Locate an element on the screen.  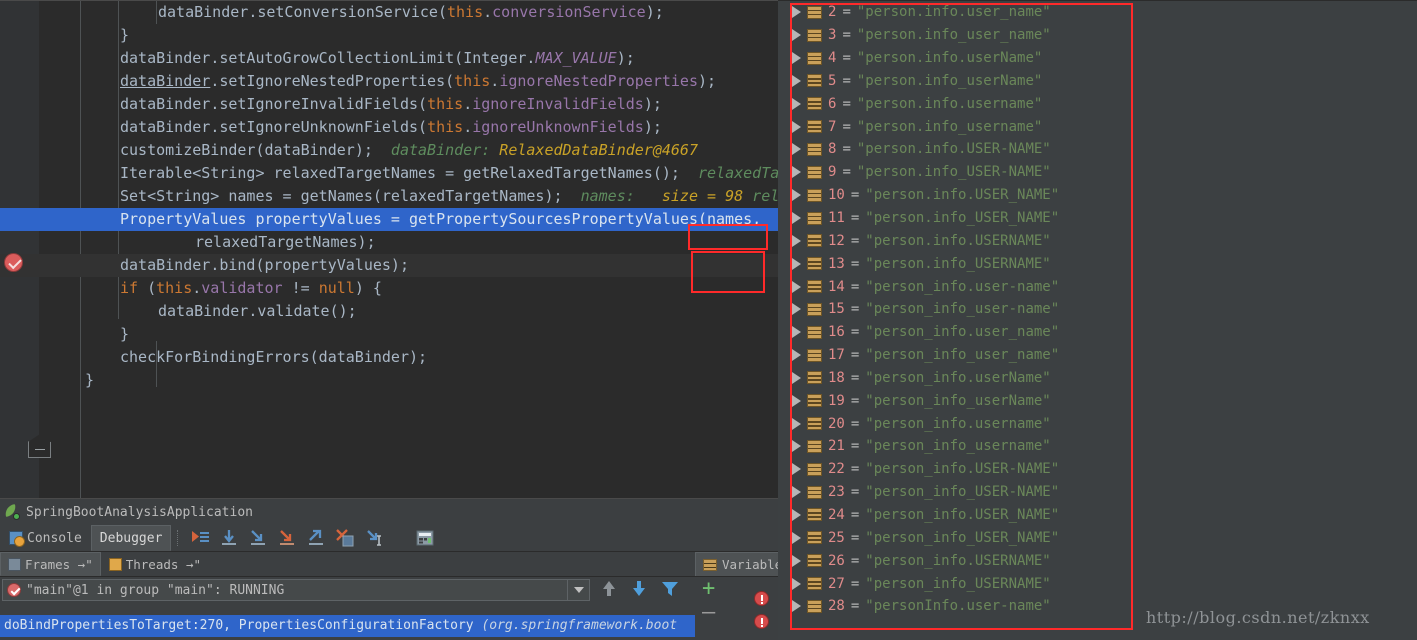
variable-row: 19 = "person_info_userName" is located at coordinates (955, 400).